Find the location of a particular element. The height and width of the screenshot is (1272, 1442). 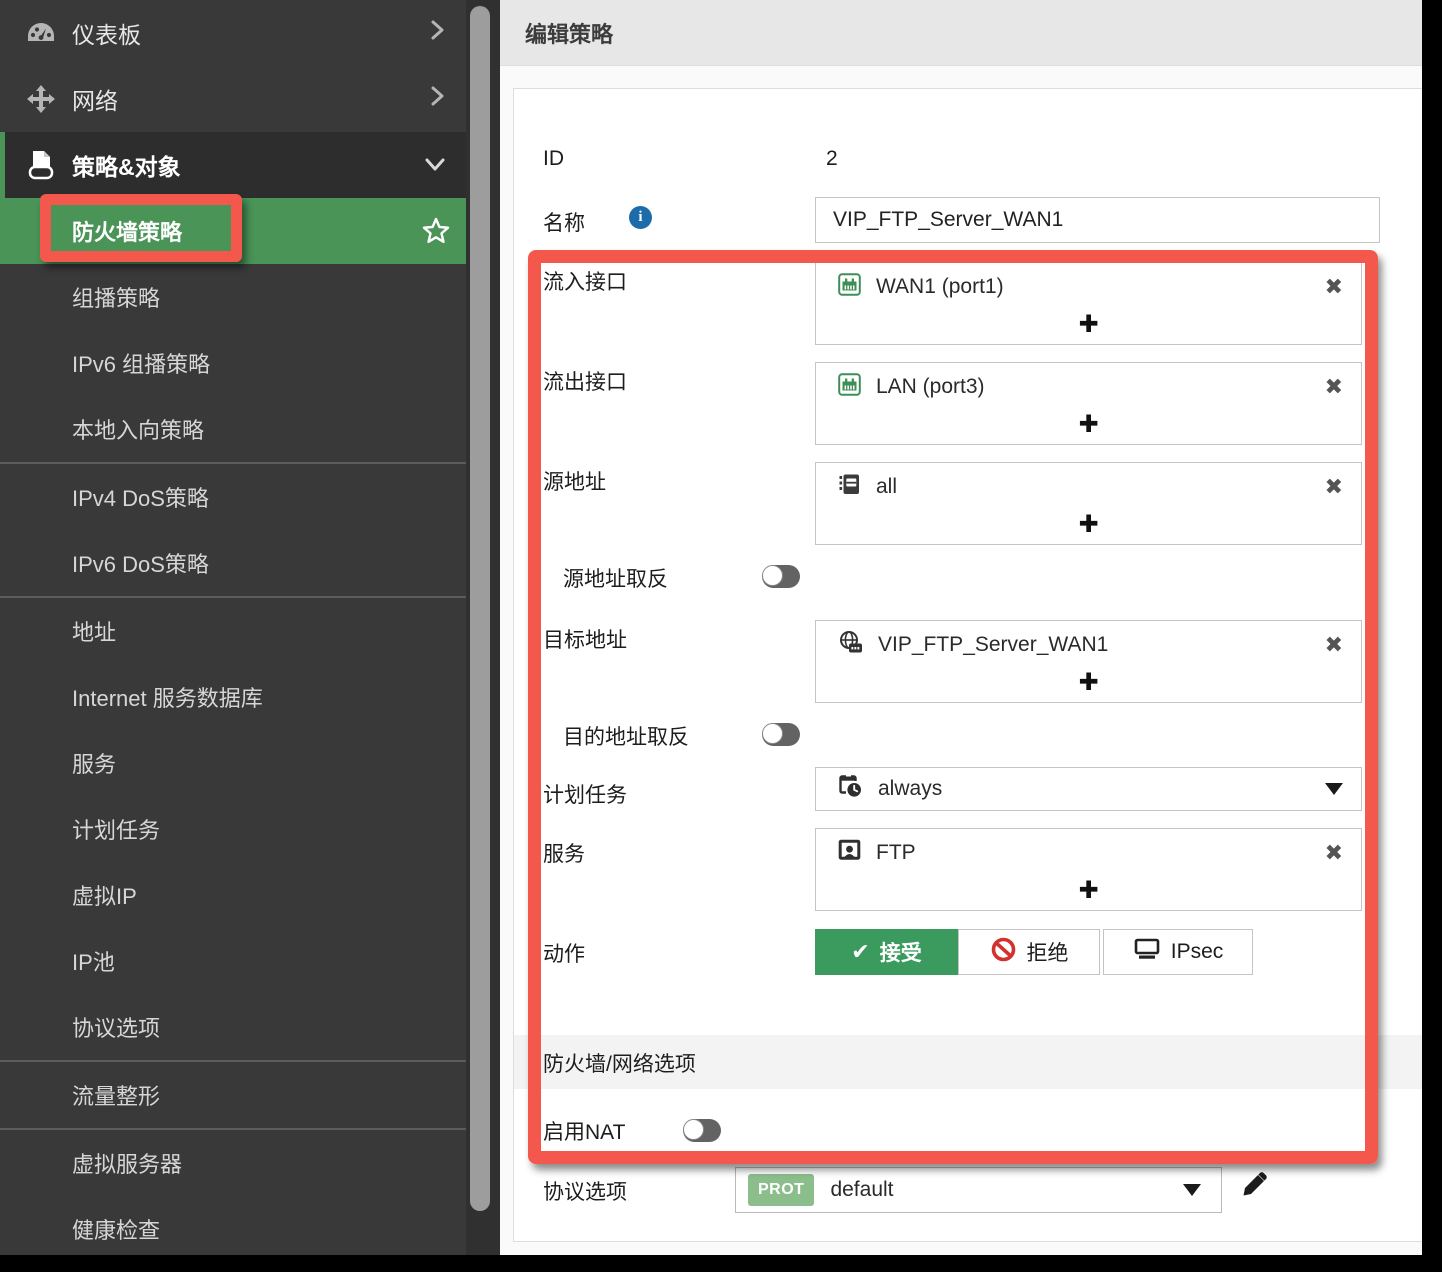

address-name: all is located at coordinates (887, 486).